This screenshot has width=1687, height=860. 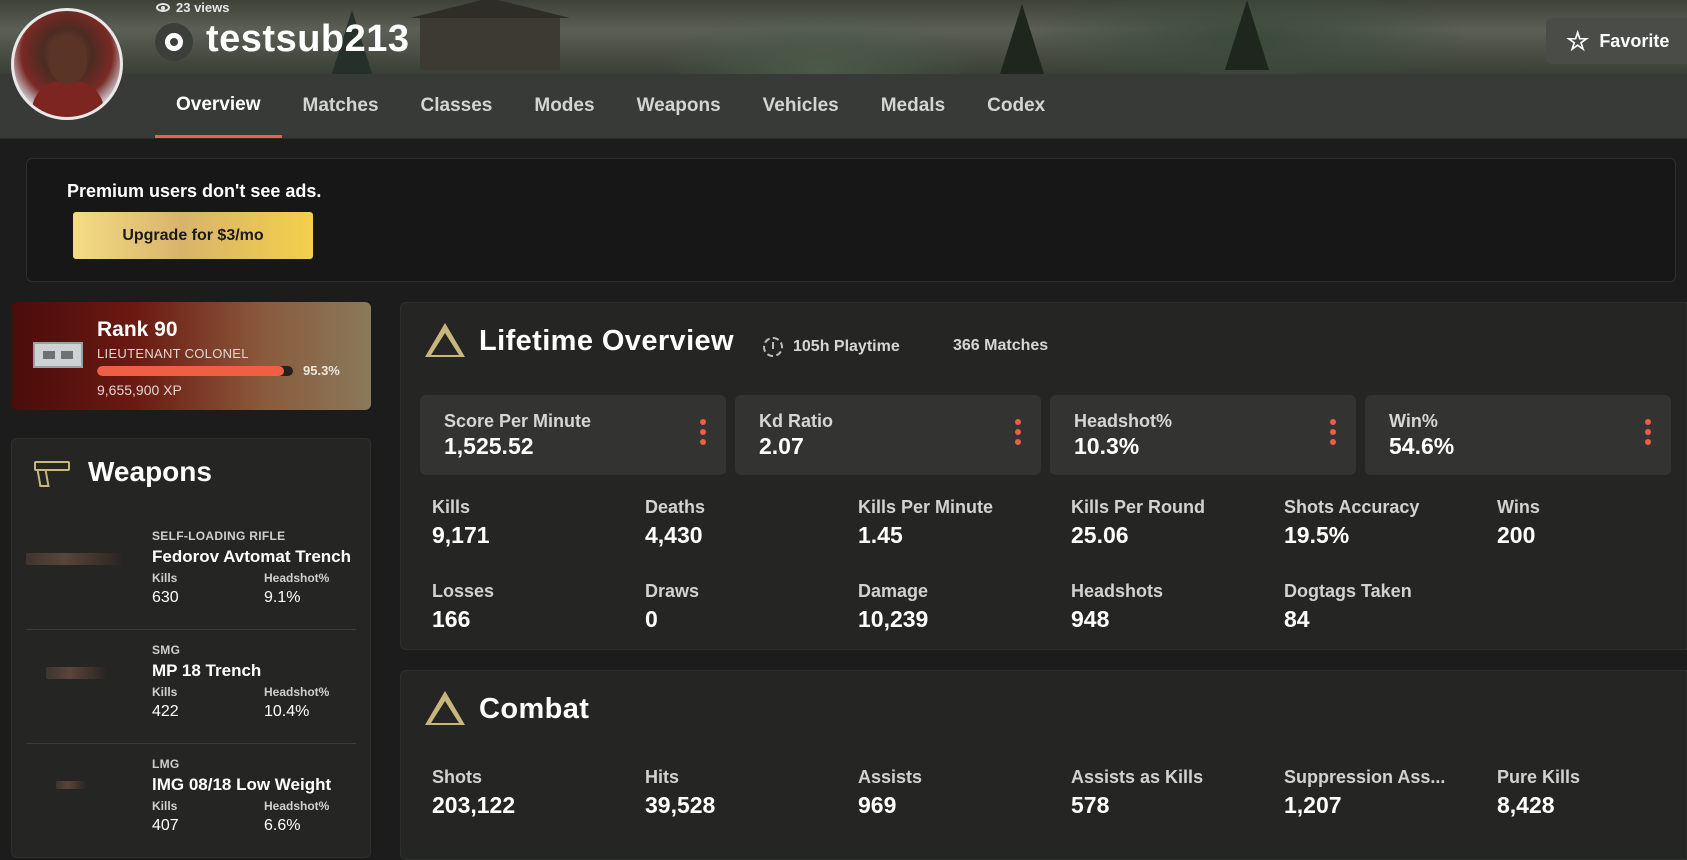 I want to click on stat-headshots: Headshots 948, so click(x=1117, y=607).